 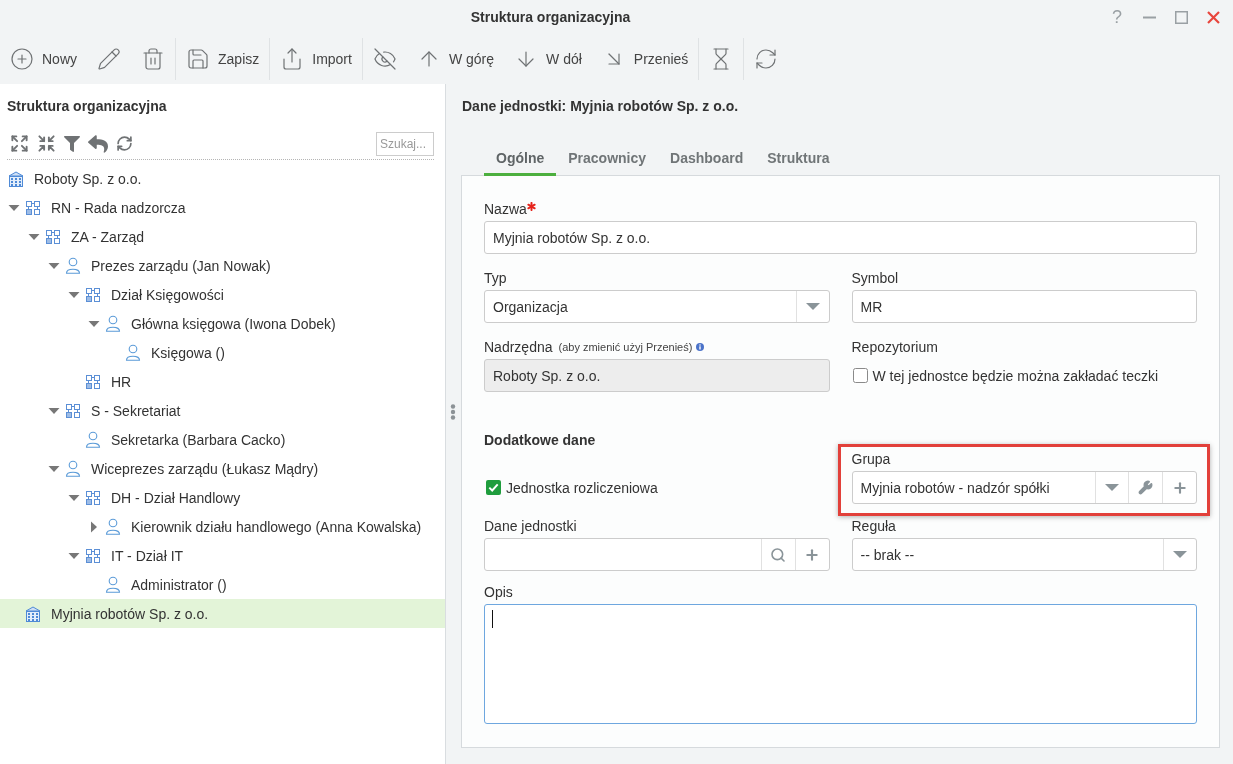 What do you see at coordinates (550, 17) in the screenshot?
I see `window-title: Struktura organizacyjna` at bounding box center [550, 17].